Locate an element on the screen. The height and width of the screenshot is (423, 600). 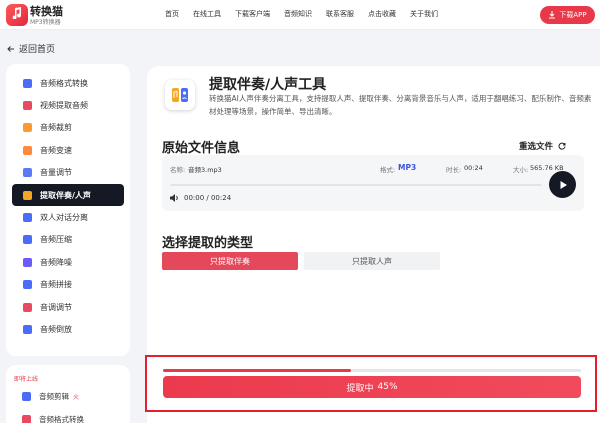
nav-online-tools: 在线工具 is located at coordinates (207, 14).